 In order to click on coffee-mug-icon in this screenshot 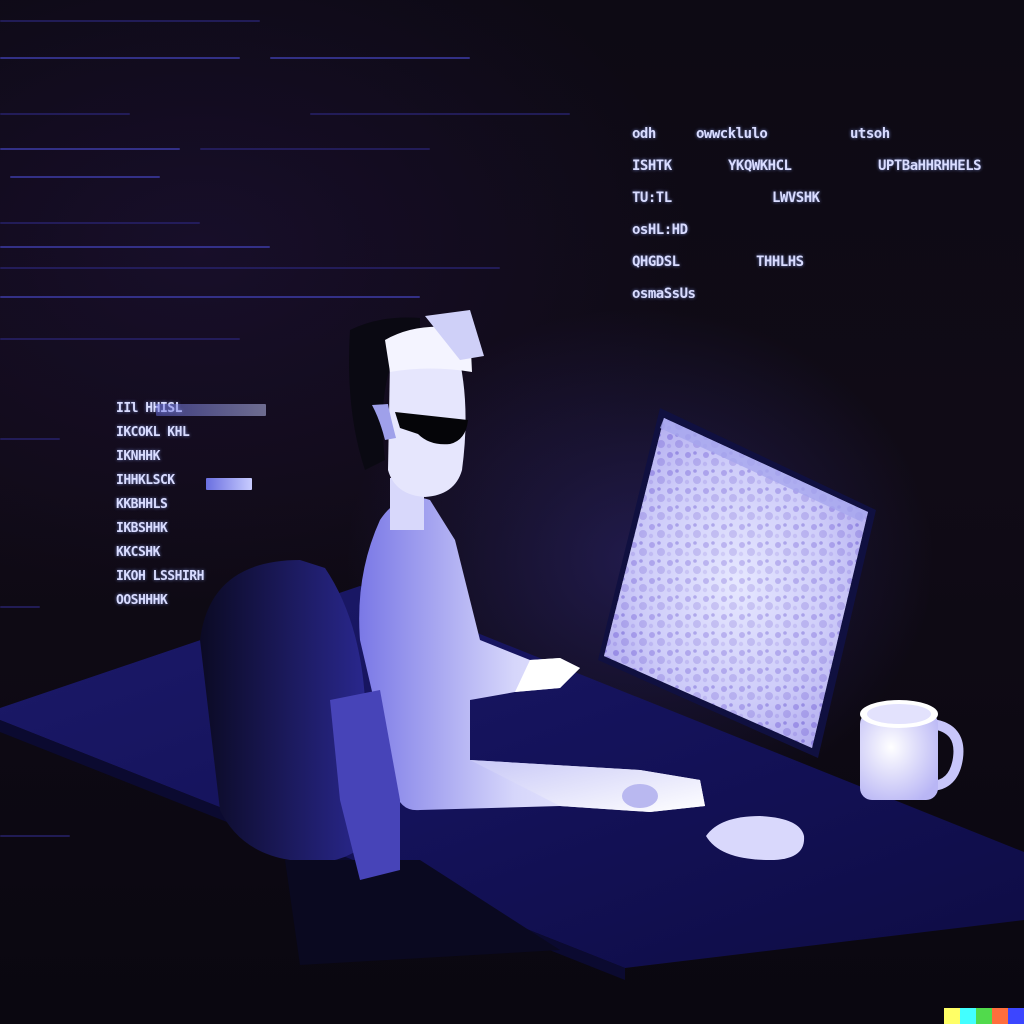, I will do `click(912, 750)`.